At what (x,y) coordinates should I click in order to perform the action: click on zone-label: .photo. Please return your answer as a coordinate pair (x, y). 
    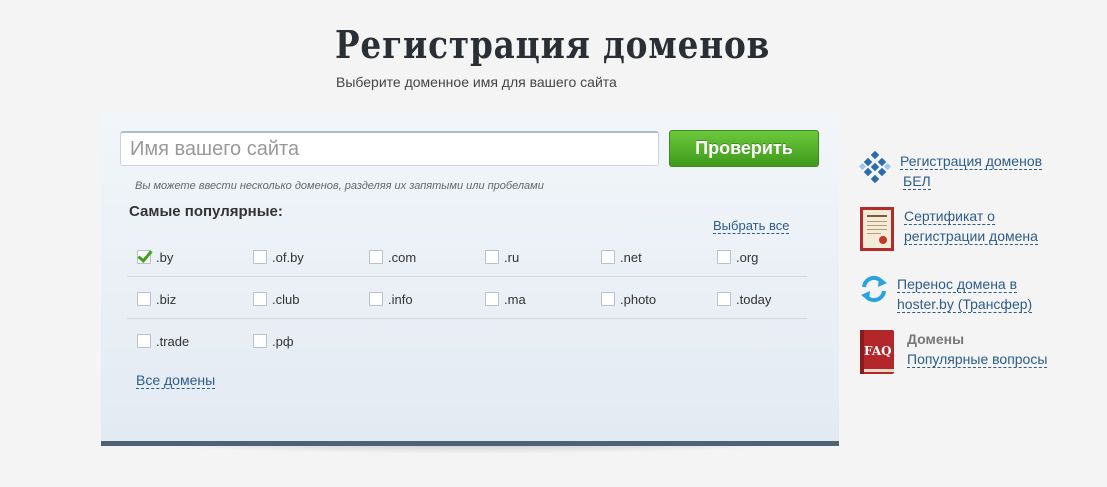
    Looking at the image, I should click on (638, 299).